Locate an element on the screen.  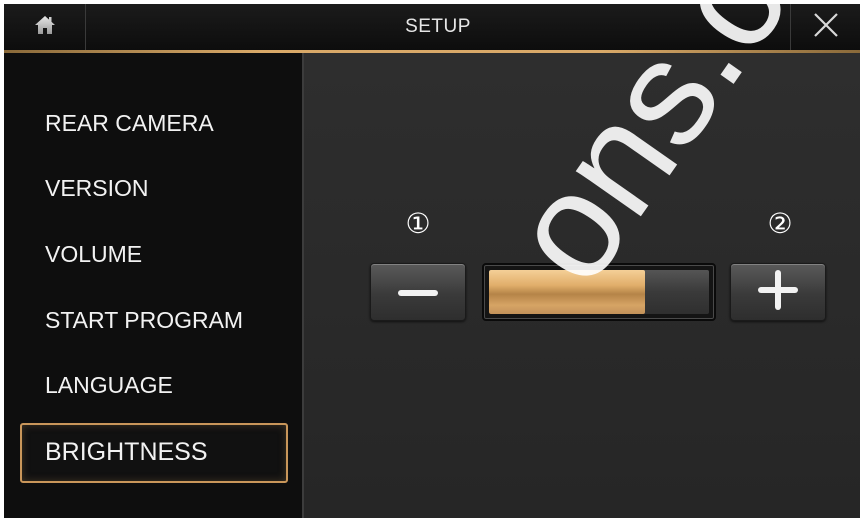
home-icon is located at coordinates (45, 27).